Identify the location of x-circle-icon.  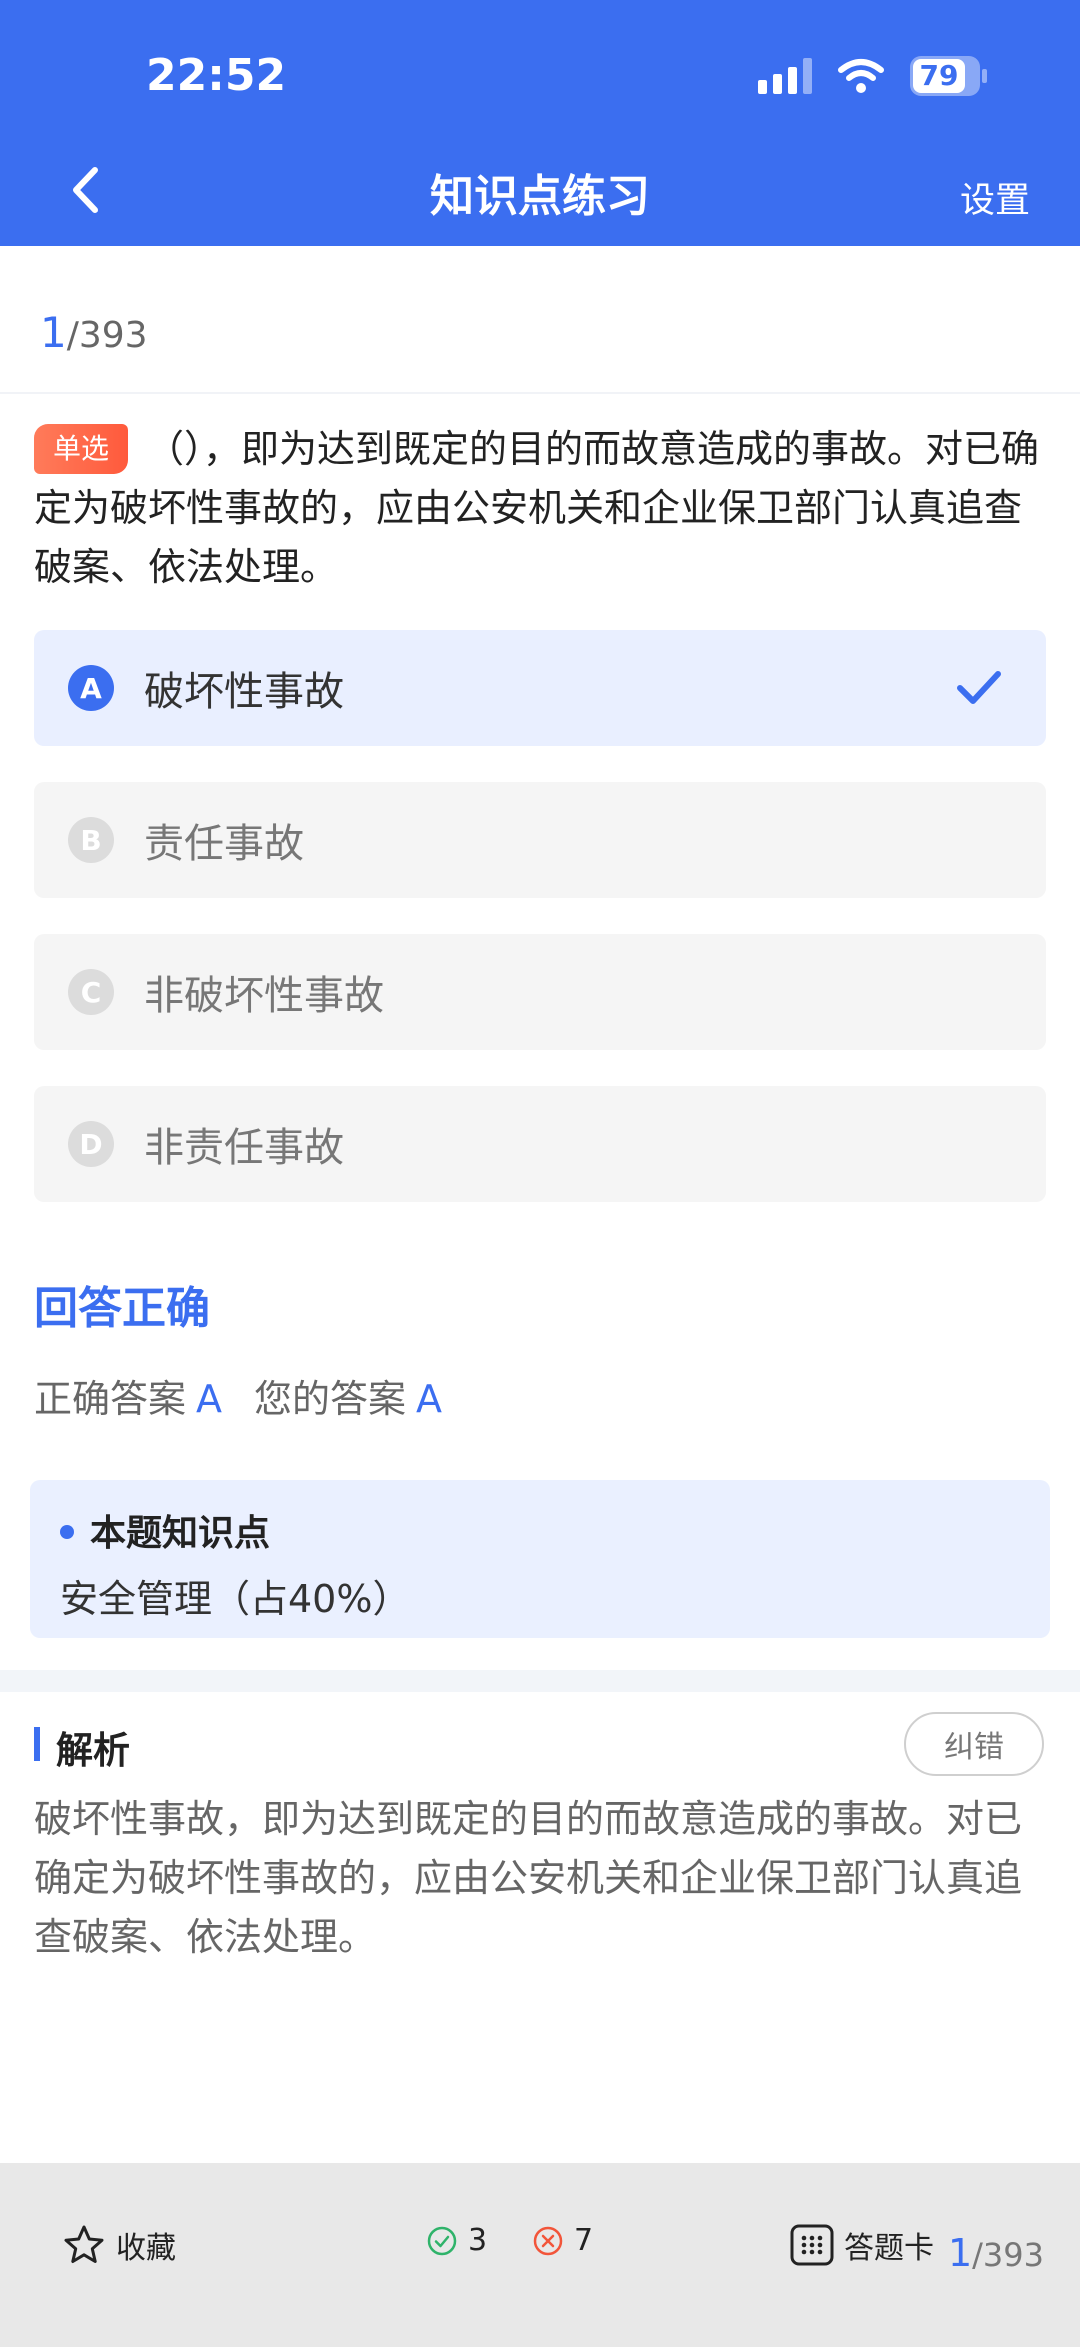
(548, 2240).